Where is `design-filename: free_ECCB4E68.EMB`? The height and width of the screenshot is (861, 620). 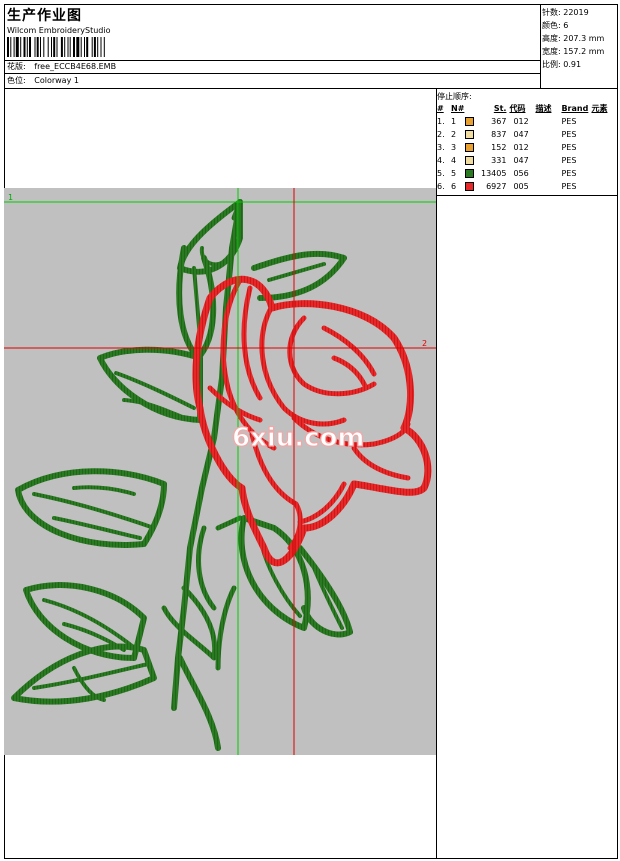
design-filename: free_ECCB4E68.EMB is located at coordinates (75, 66).